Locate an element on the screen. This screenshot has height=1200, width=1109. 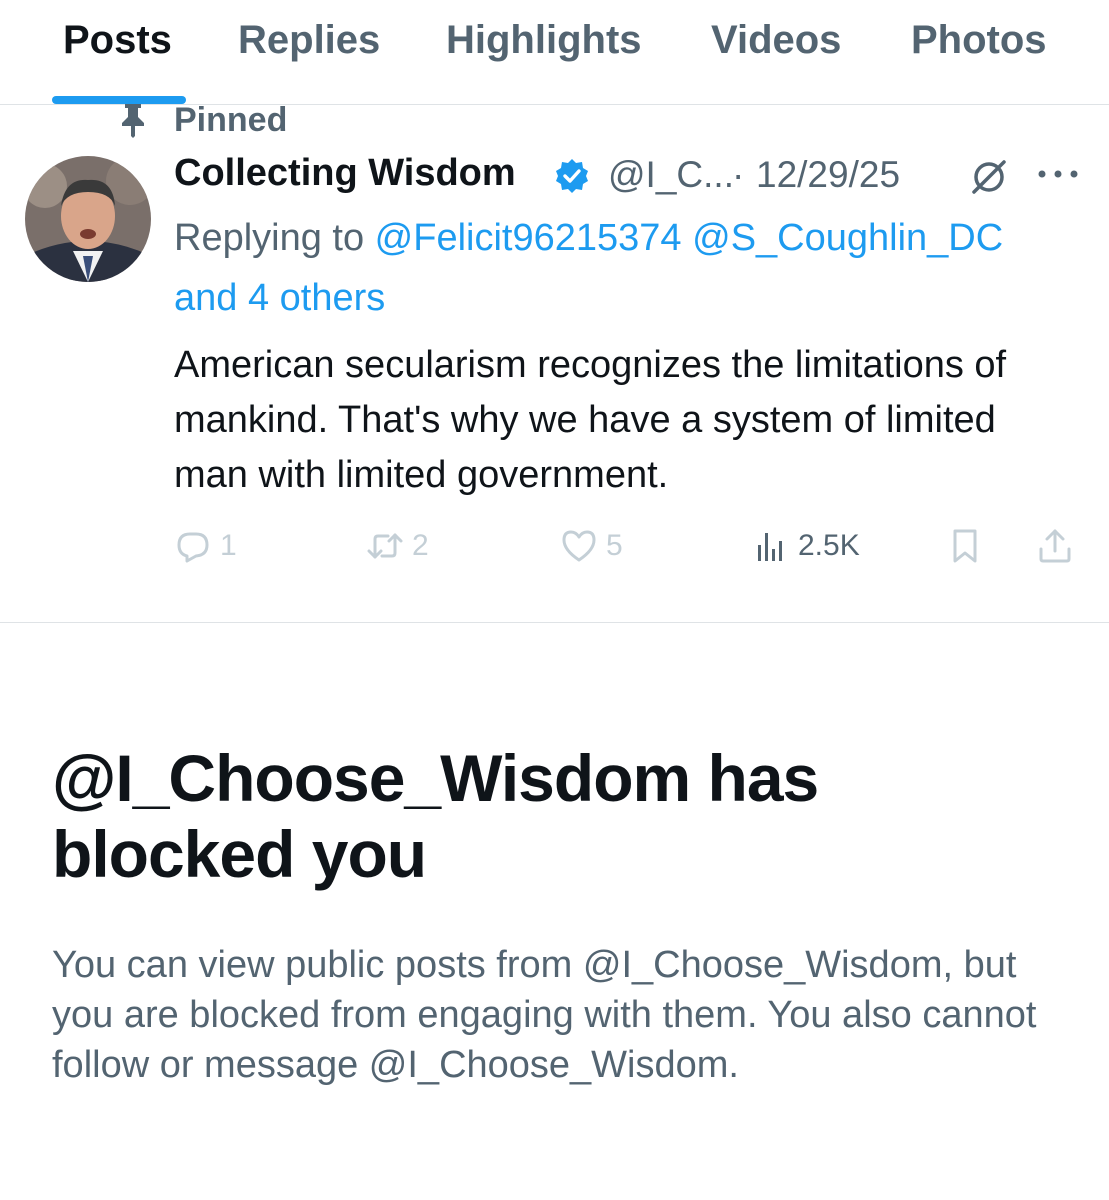
like-button: 5 is located at coordinates (591, 546).